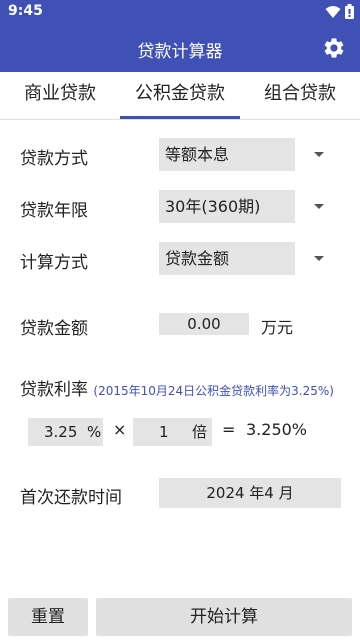 The height and width of the screenshot is (640, 360). I want to click on repayment-method-dropdown-icon, so click(319, 154).